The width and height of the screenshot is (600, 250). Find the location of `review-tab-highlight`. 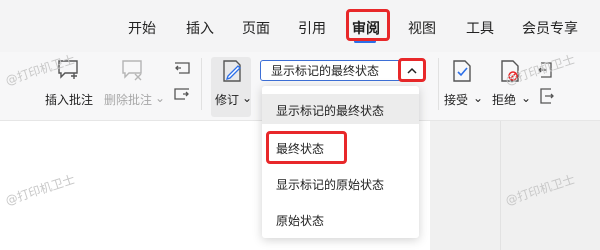

review-tab-highlight is located at coordinates (368, 25).